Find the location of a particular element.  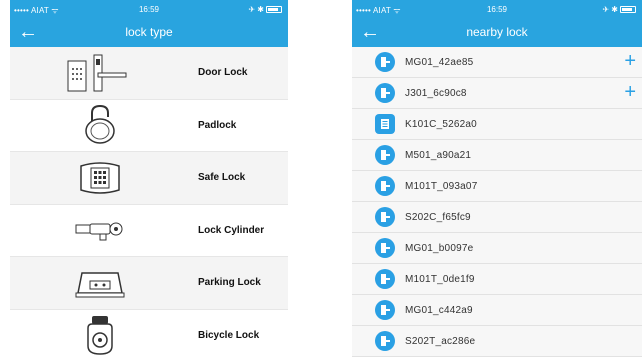

lock-name: M101T_0de1f9 is located at coordinates (440, 279).